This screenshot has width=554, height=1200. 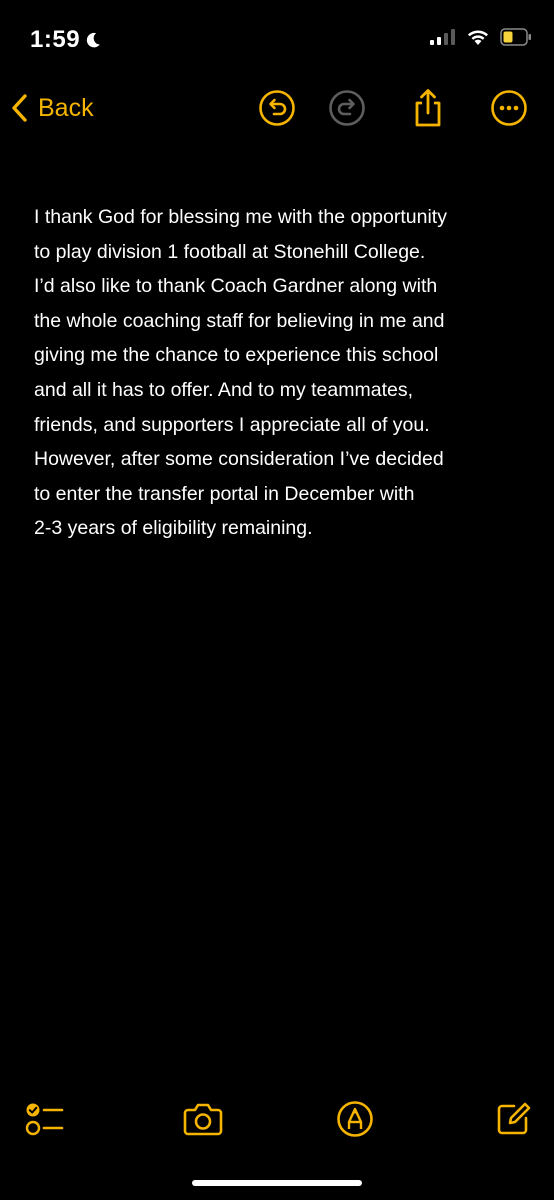 I want to click on compose-icon, so click(x=514, y=1118).